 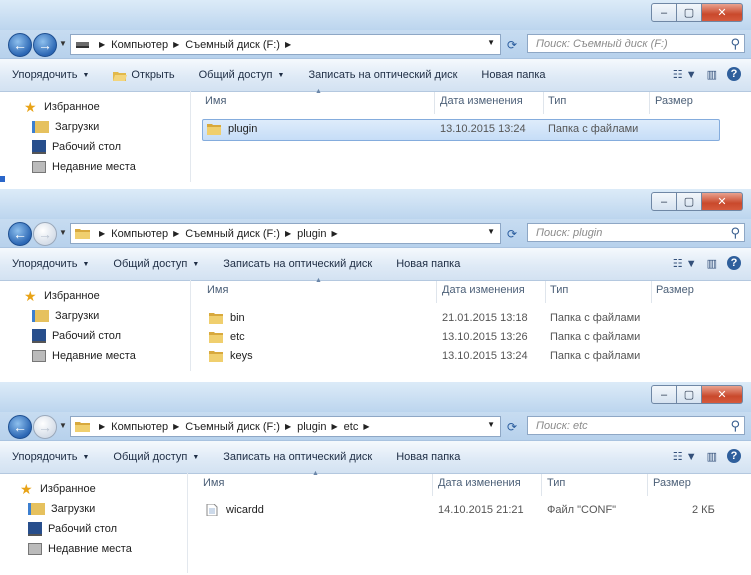 What do you see at coordinates (143, 75) in the screenshot?
I see `open-button: Открыть` at bounding box center [143, 75].